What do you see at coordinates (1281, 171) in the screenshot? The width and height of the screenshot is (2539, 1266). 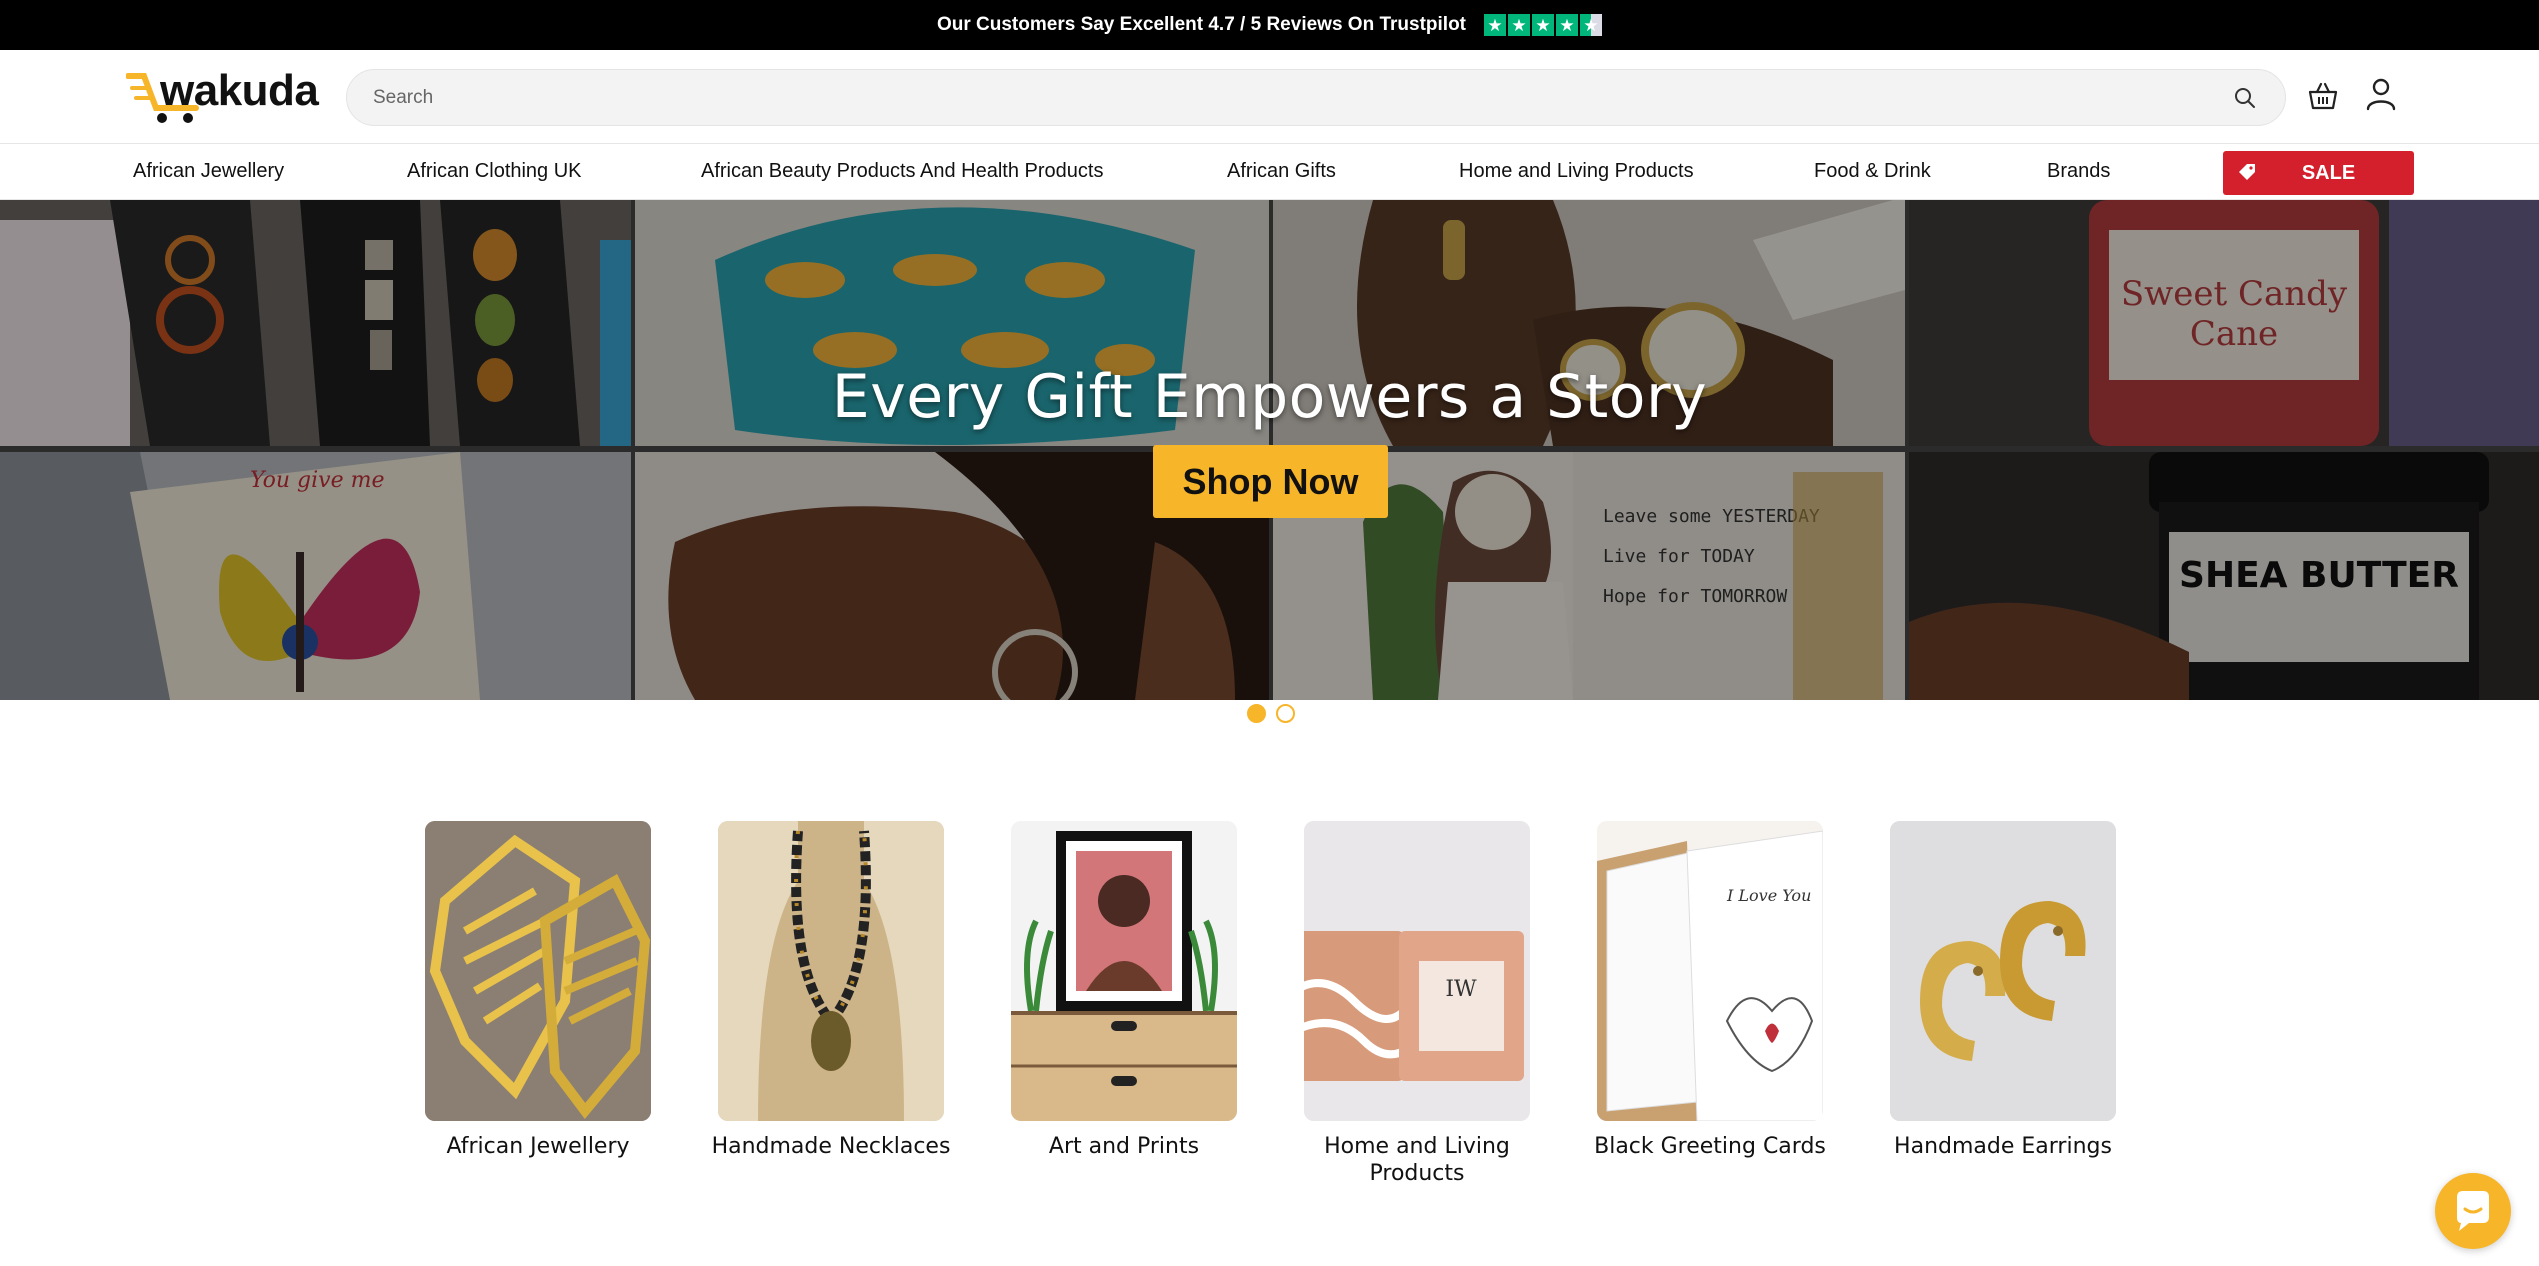 I see `nav-item-african-gifts: African Gifts` at bounding box center [1281, 171].